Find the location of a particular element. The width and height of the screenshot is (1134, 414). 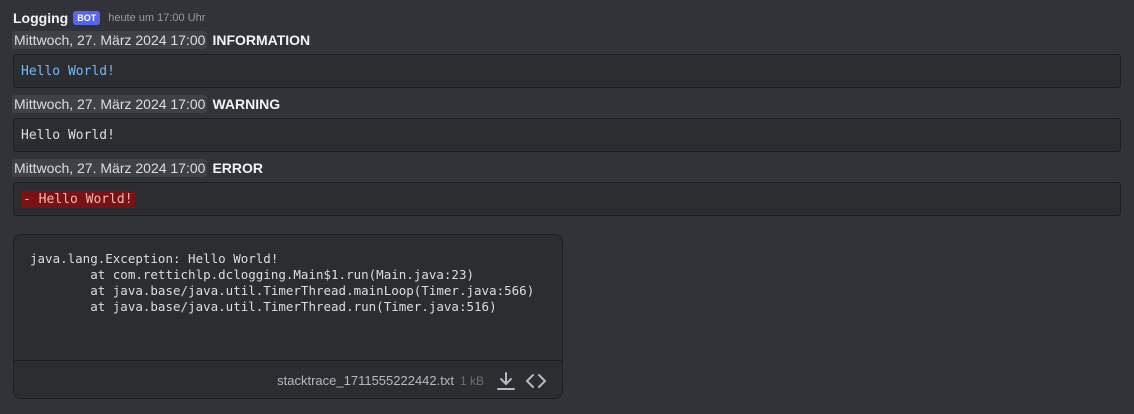

log-line-warning: Mittwoch, 27. März 2024 17:00 WARNING is located at coordinates (566, 104).